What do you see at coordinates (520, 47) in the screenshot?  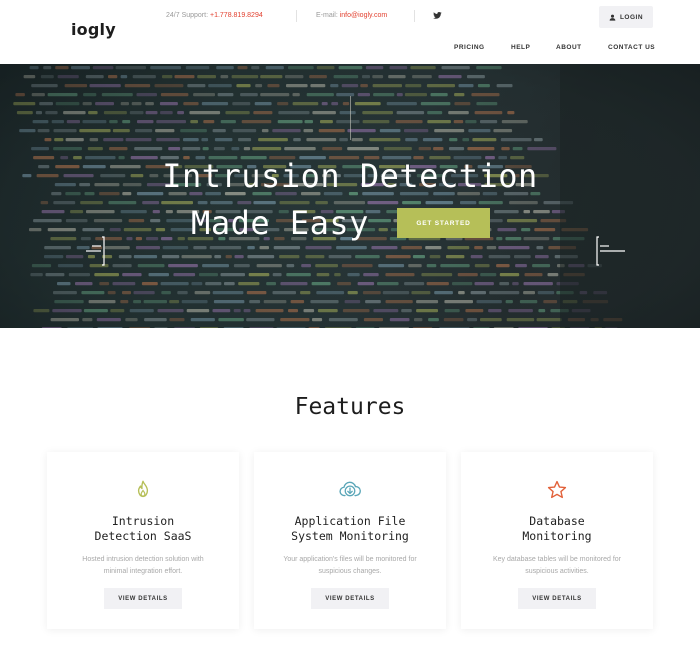 I see `nav-help: HELP` at bounding box center [520, 47].